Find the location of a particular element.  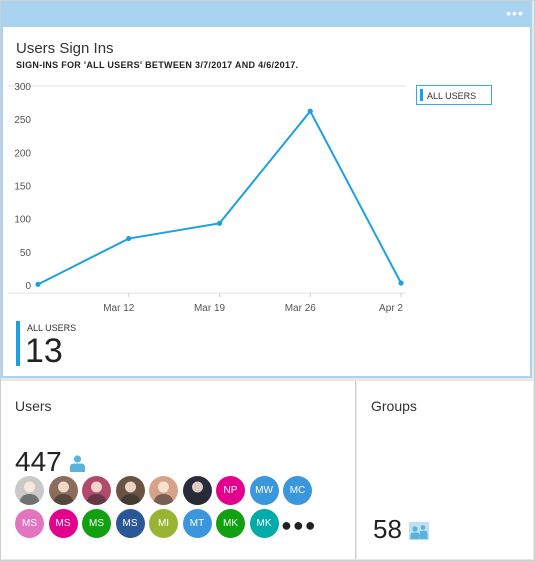

y-tick-label: 150 is located at coordinates (22, 187).